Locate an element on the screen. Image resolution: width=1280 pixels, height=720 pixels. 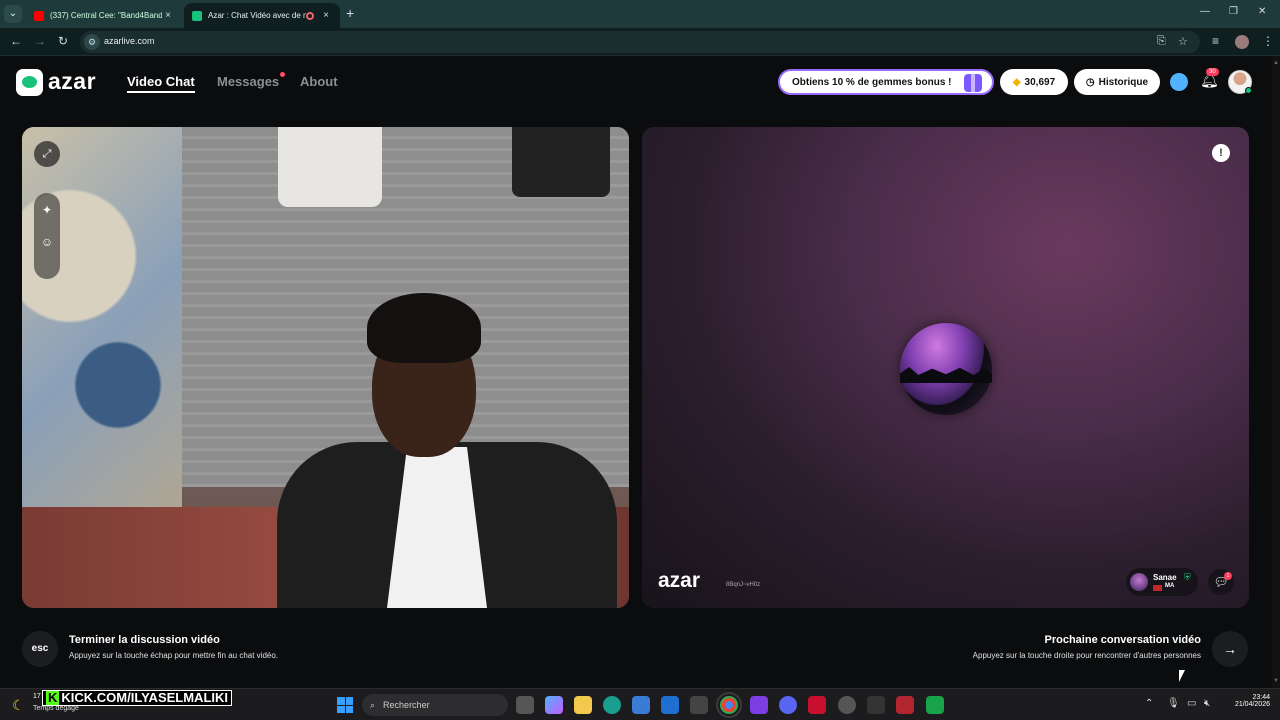
bookmark-star-icon: ☆ is located at coordinates (1183, 41).